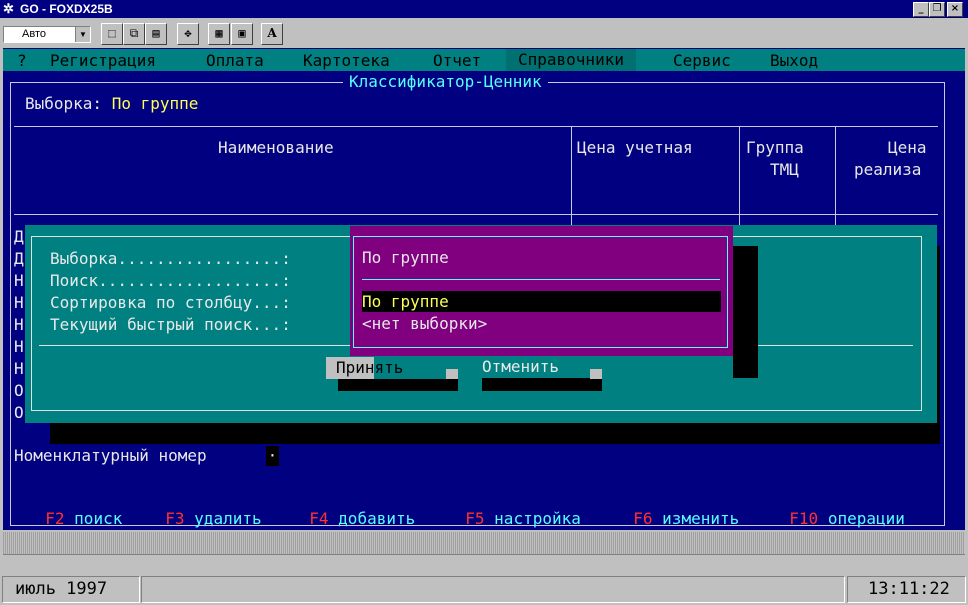 The width and height of the screenshot is (968, 605). What do you see at coordinates (457, 60) in the screenshot?
I see `menu-item-report: Отчет` at bounding box center [457, 60].